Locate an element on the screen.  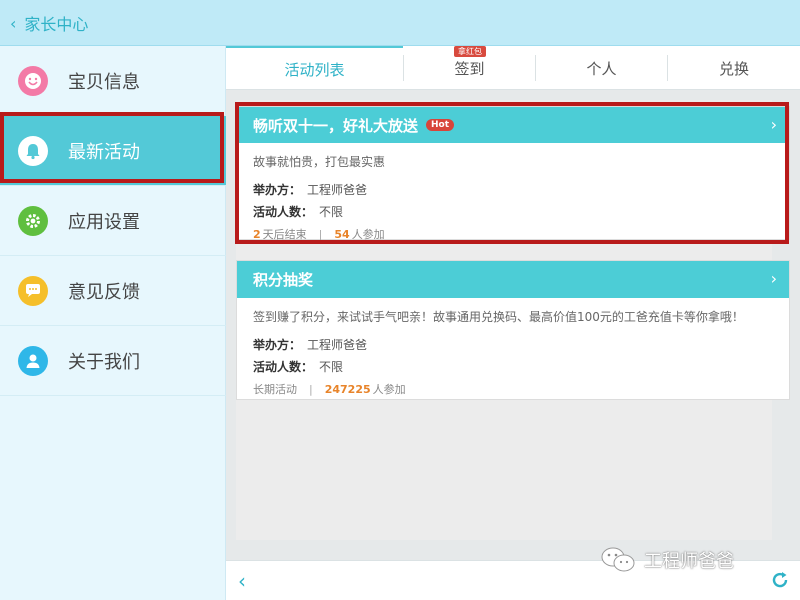
chat-icon is located at coordinates (33, 290).